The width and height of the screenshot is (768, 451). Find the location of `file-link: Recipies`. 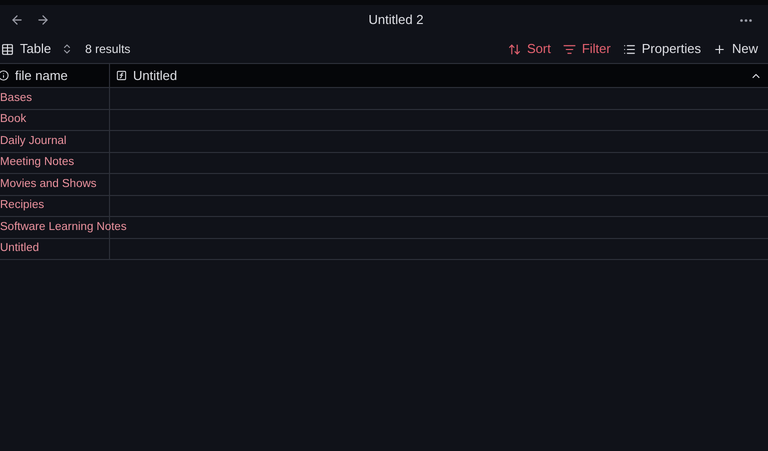

file-link: Recipies is located at coordinates (22, 205).